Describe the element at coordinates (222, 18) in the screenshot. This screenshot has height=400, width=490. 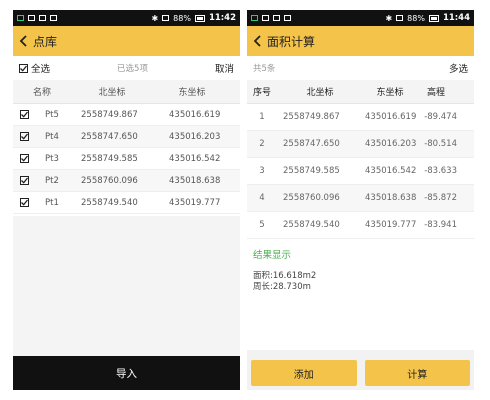
I see `clock: 11:42` at that location.